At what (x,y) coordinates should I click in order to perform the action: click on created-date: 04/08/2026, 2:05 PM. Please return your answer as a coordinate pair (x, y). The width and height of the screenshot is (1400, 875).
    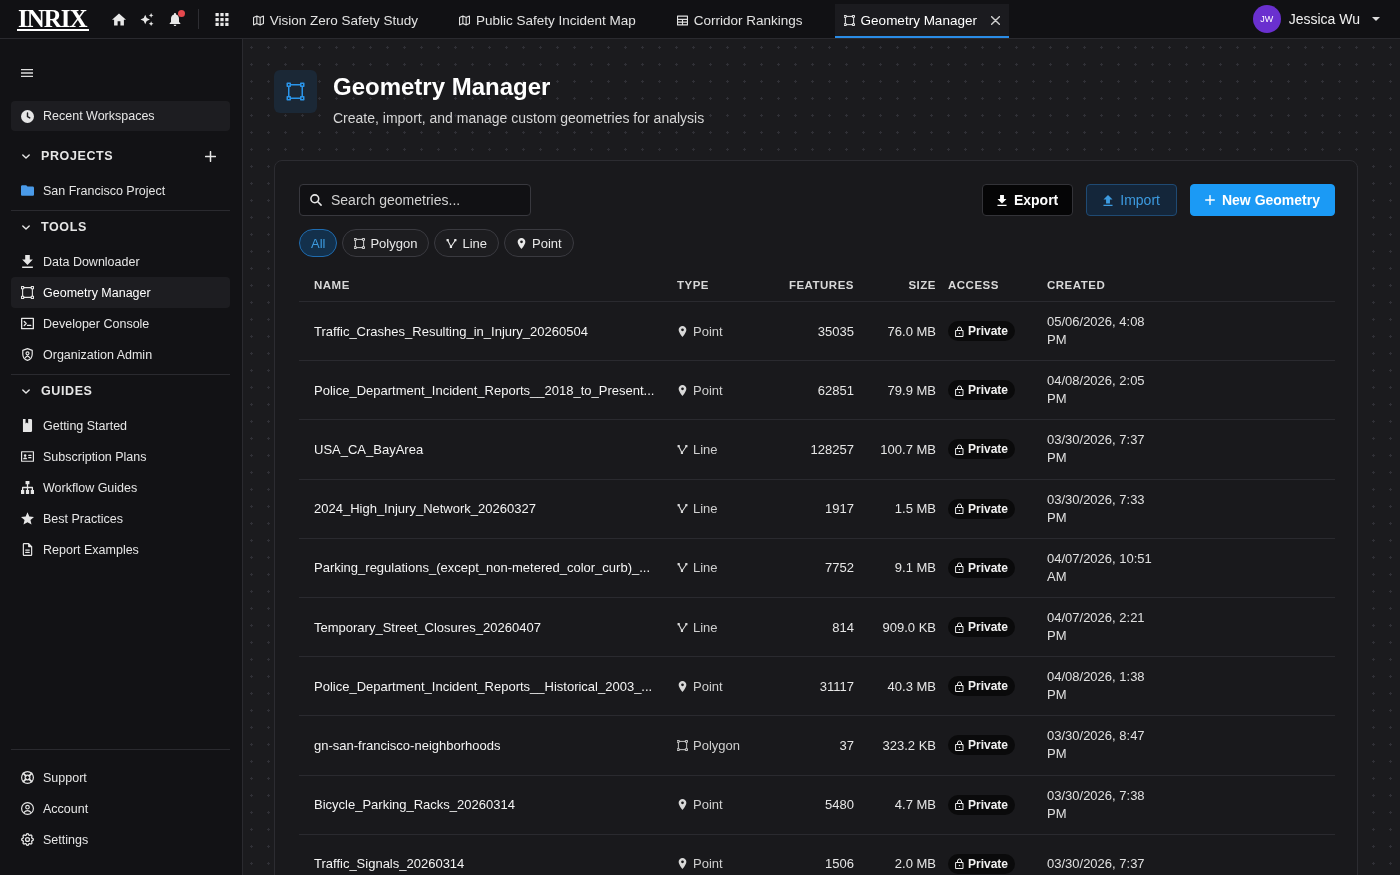
    Looking at the image, I should click on (1096, 390).